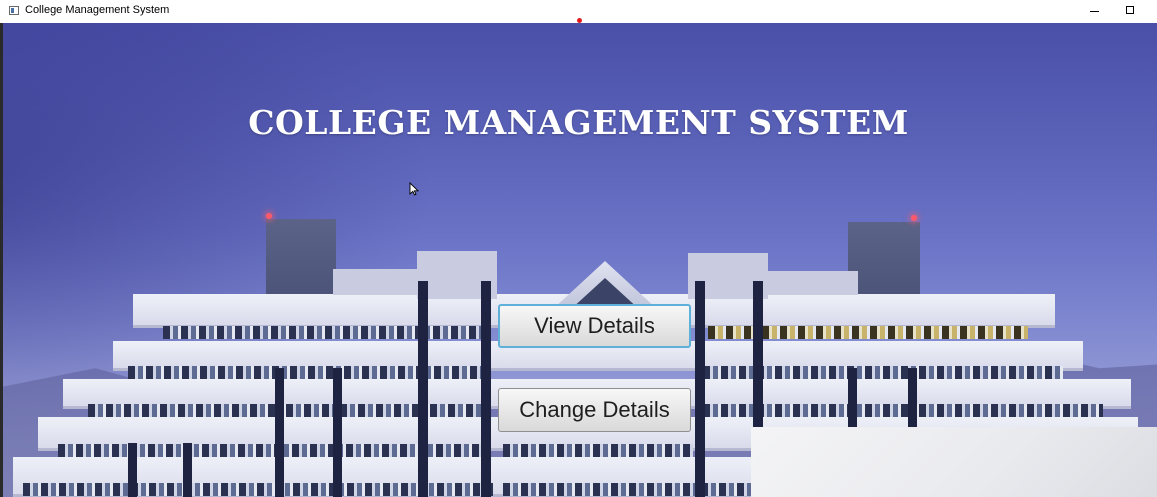 The width and height of the screenshot is (1157, 497). I want to click on page-title: COLLEGE MANAGEMENT SYSTEM, so click(578, 122).